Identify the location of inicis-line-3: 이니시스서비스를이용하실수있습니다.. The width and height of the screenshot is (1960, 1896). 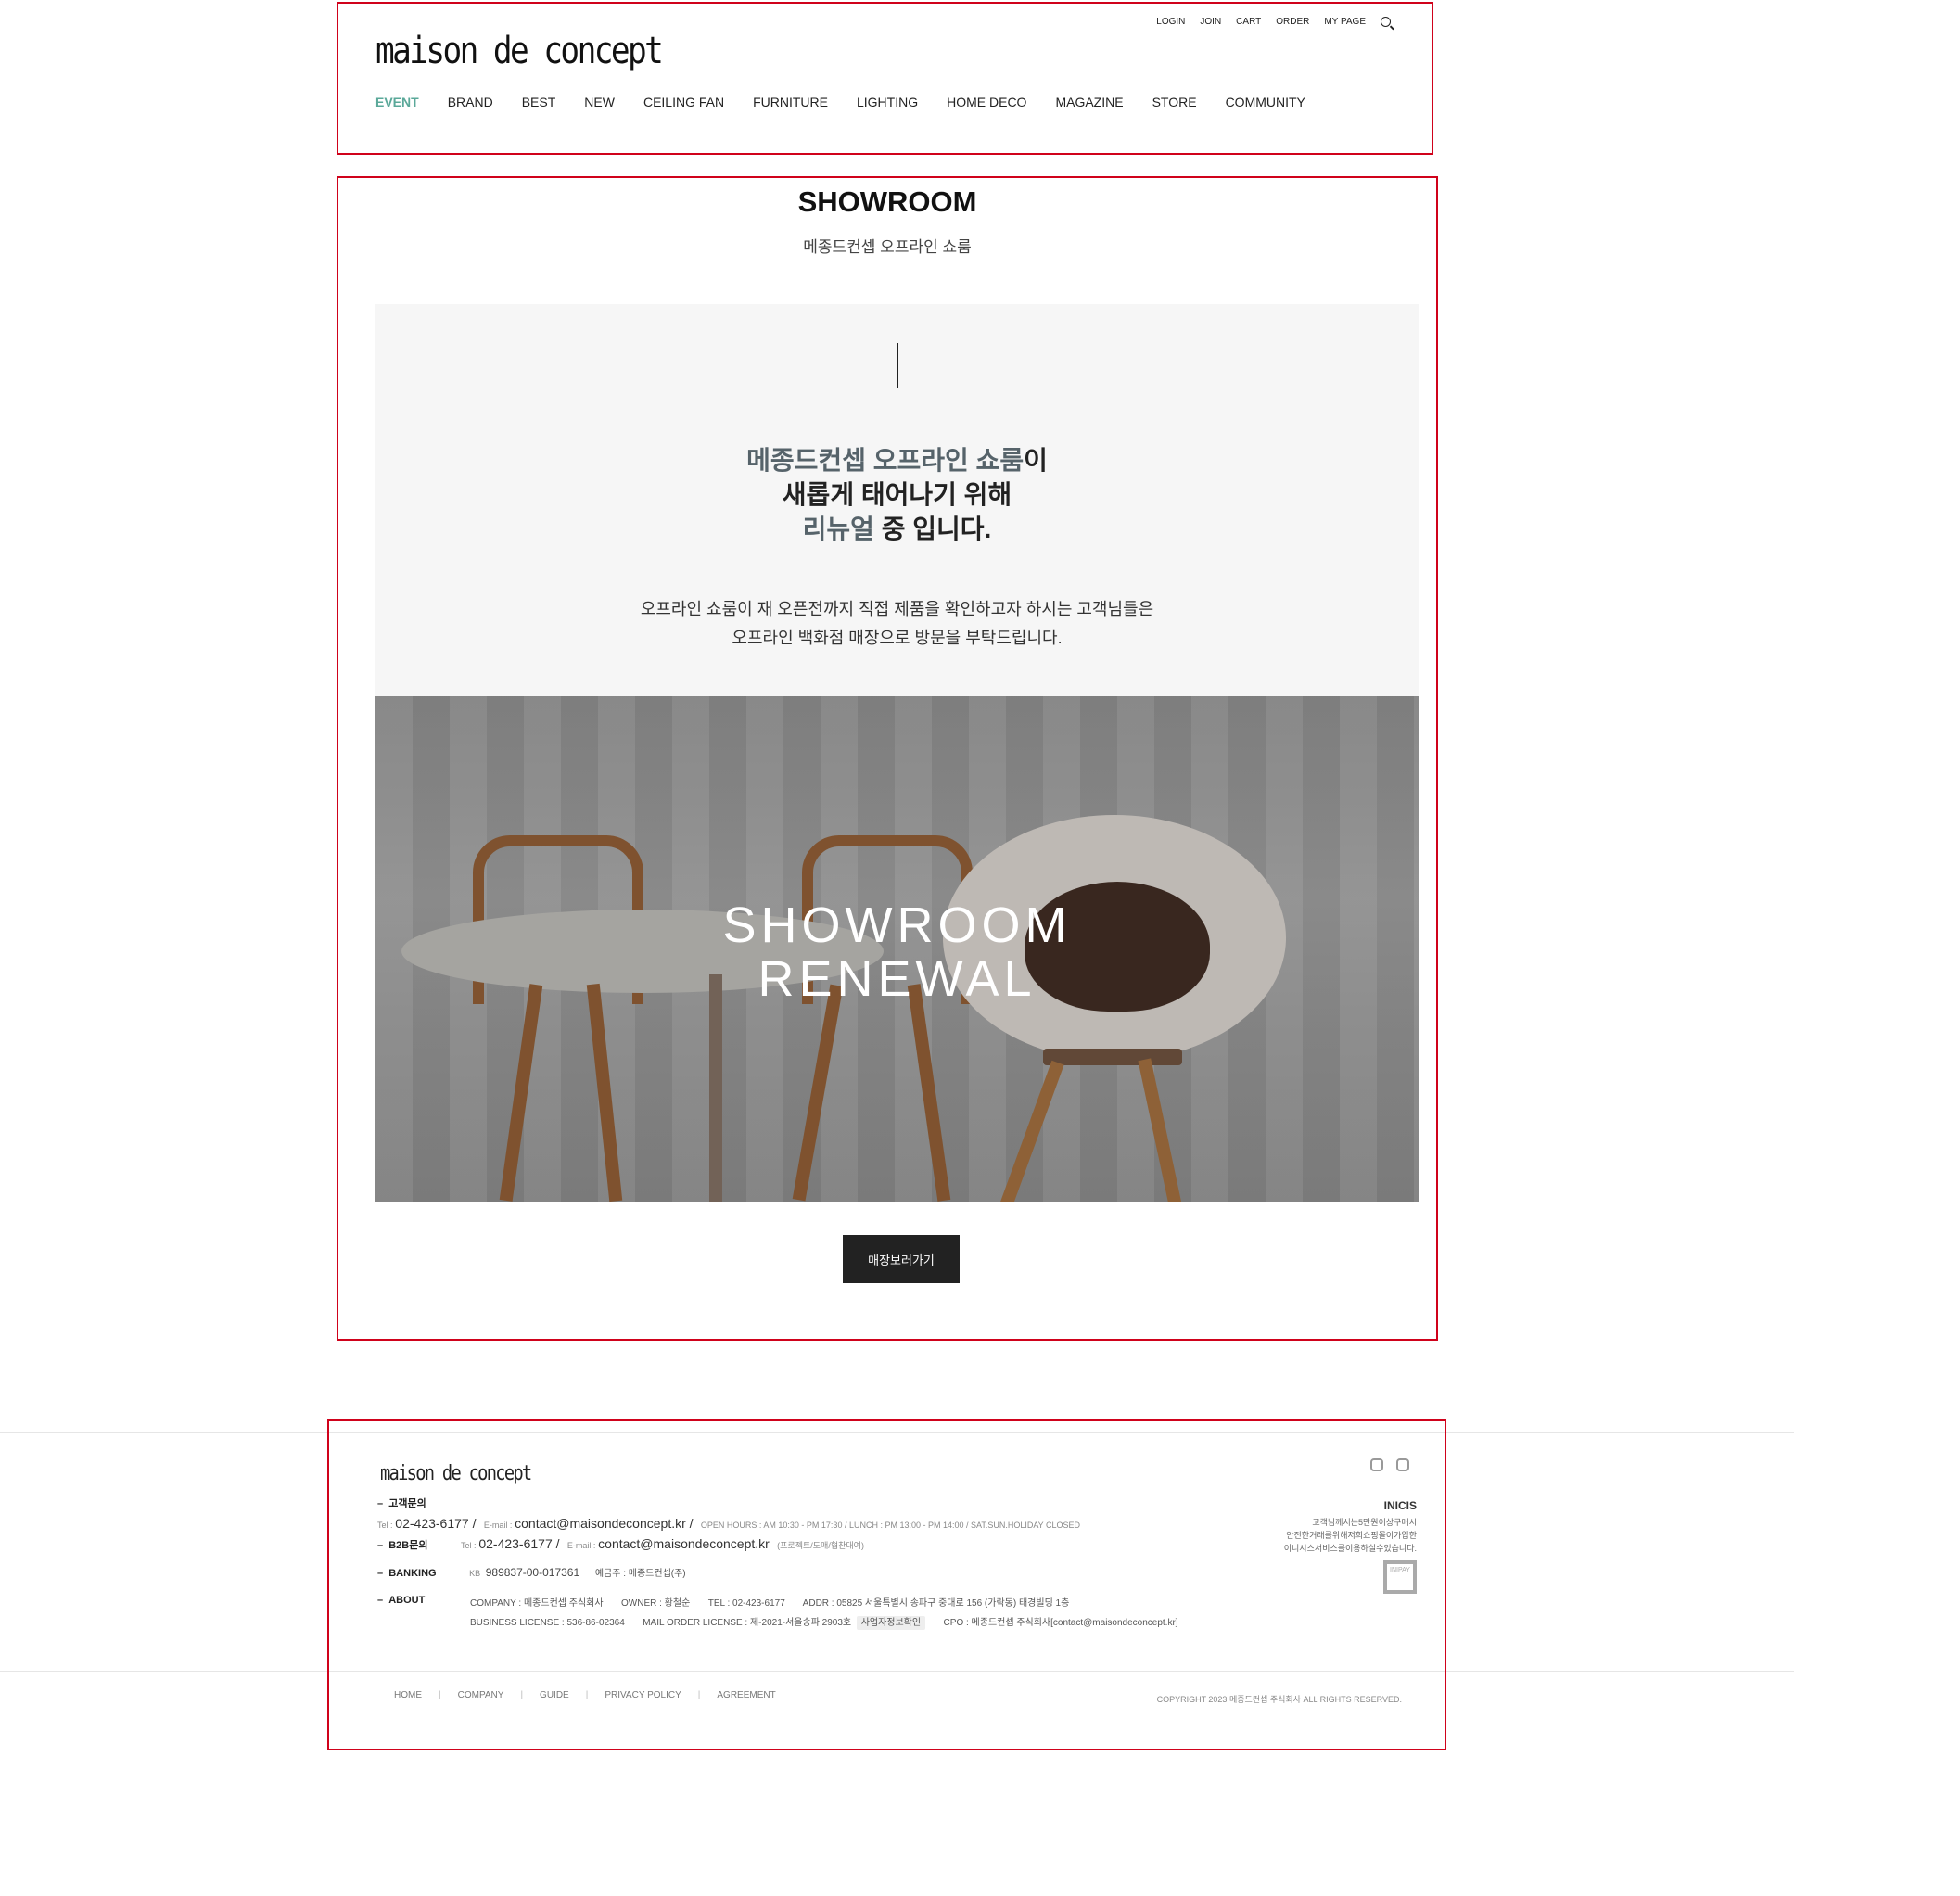
(1350, 1548).